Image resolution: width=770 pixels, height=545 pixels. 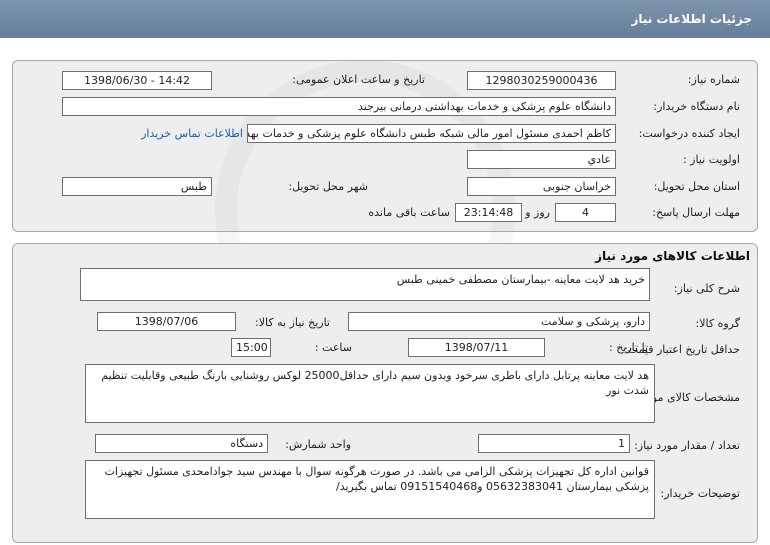 What do you see at coordinates (251, 347) in the screenshot?
I see `validity-time-field: 15:00` at bounding box center [251, 347].